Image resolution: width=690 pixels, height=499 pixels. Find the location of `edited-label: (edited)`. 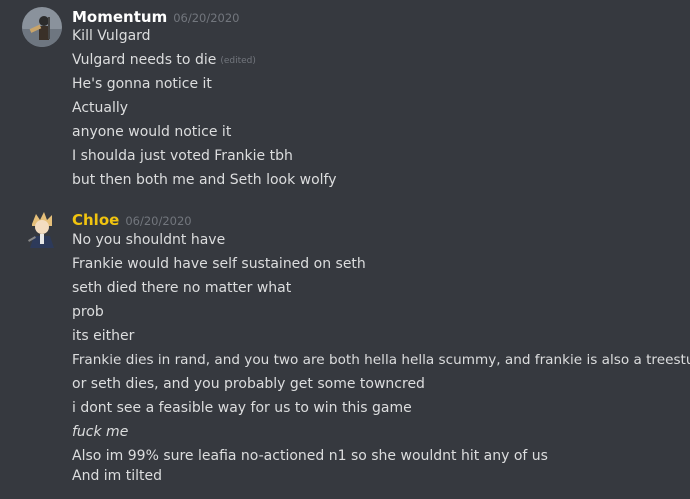

edited-label: (edited) is located at coordinates (238, 61).